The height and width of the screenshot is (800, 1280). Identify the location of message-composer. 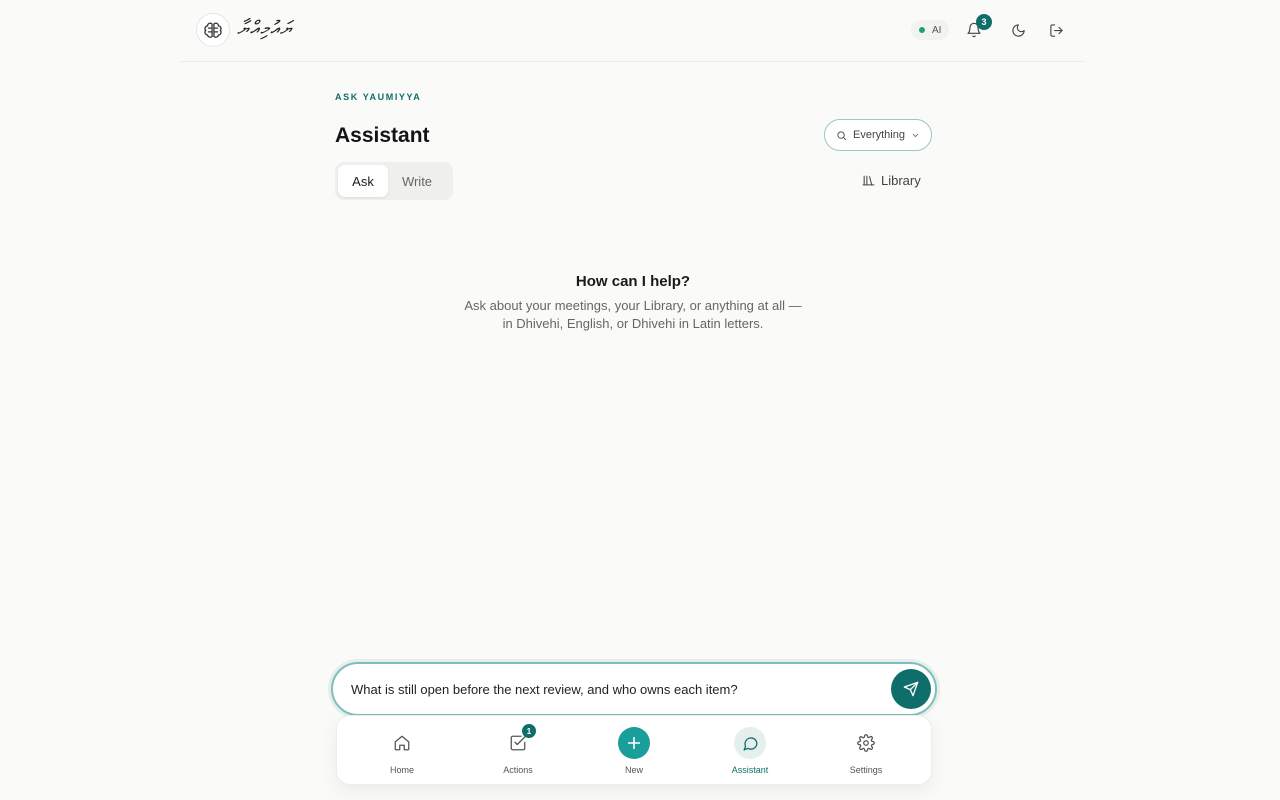
(634, 689).